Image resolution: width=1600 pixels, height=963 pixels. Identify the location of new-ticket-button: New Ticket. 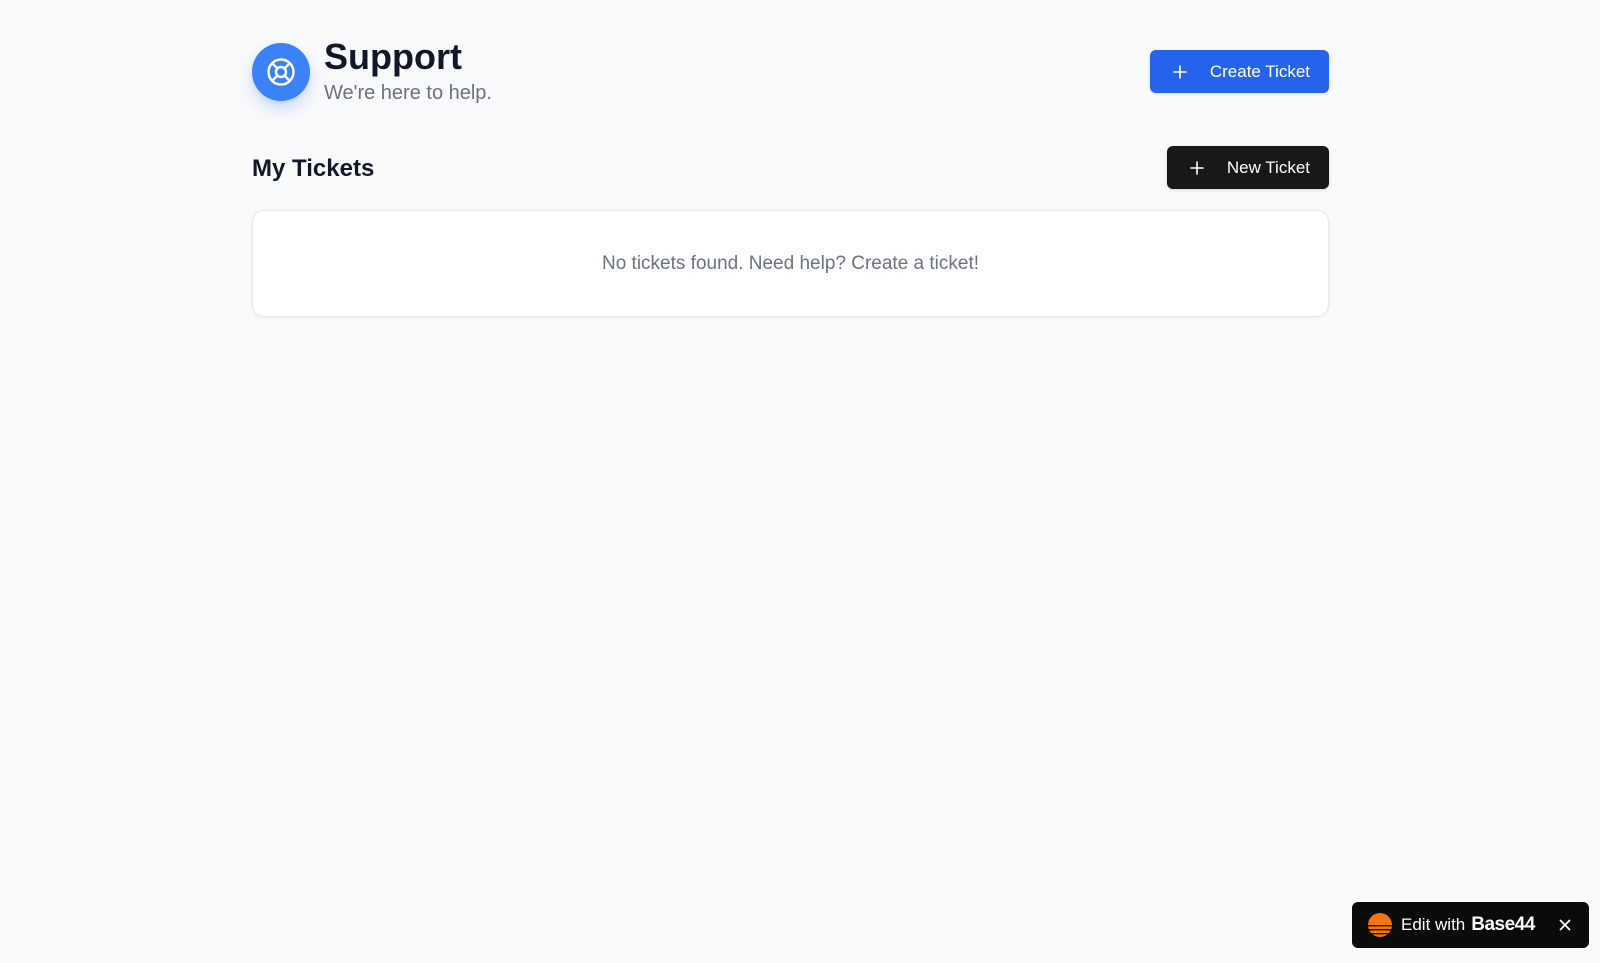
(1247, 167).